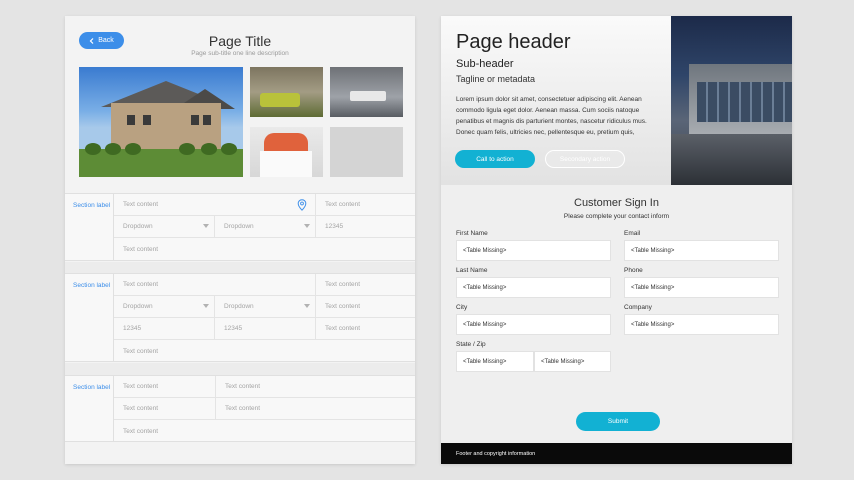 The width and height of the screenshot is (854, 480). What do you see at coordinates (286, 152) in the screenshot?
I see `bedroom-photo` at bounding box center [286, 152].